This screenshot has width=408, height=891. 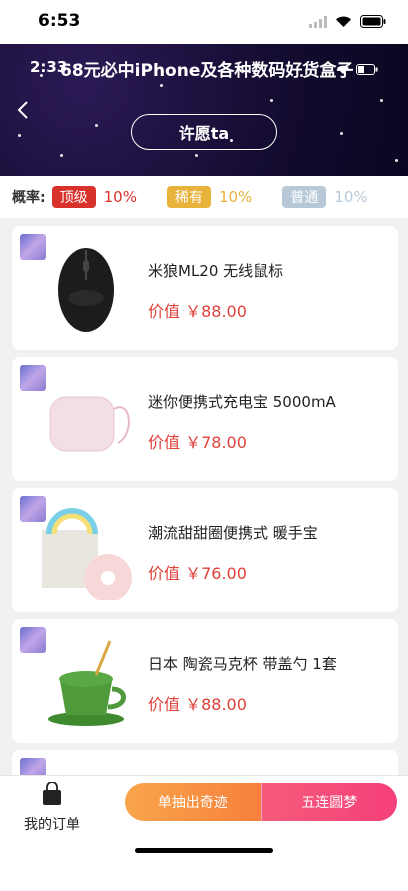 What do you see at coordinates (204, 22) in the screenshot?
I see `status-bar: 6:53` at bounding box center [204, 22].